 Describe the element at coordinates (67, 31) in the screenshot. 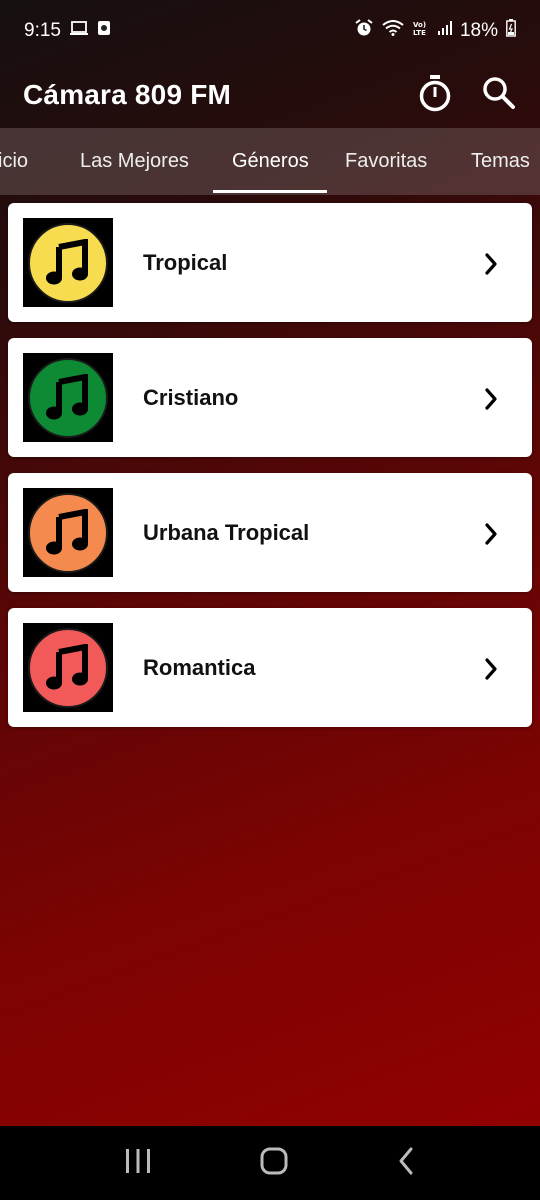

I see `status-left: 9:15` at that location.